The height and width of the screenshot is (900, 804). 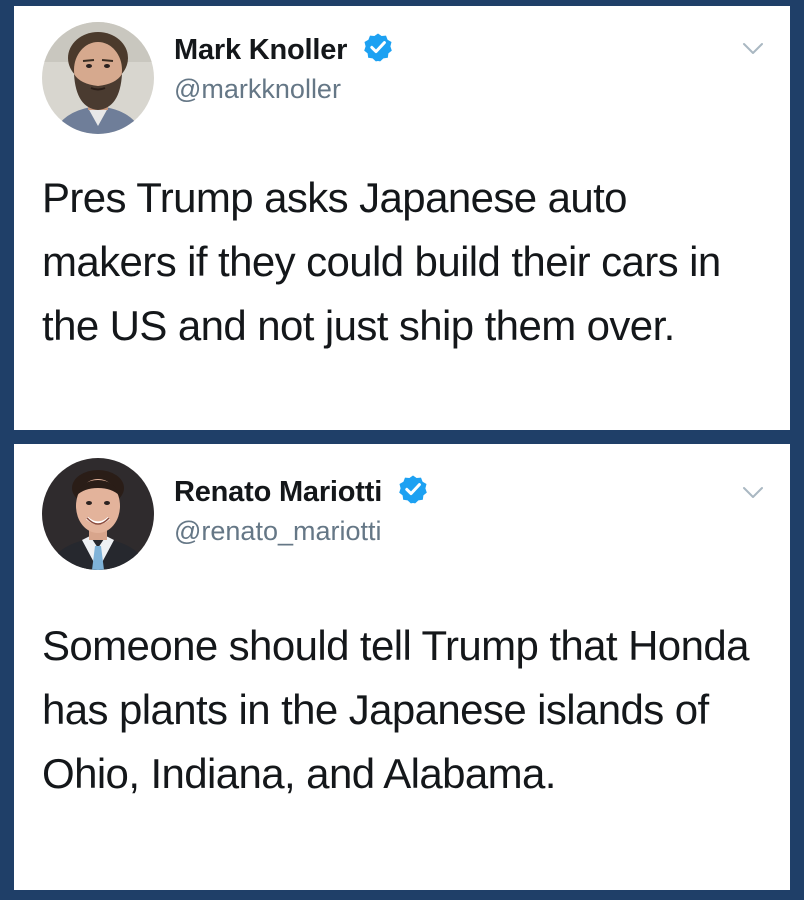 I want to click on display-name: Renato Mariotti, so click(x=301, y=491).